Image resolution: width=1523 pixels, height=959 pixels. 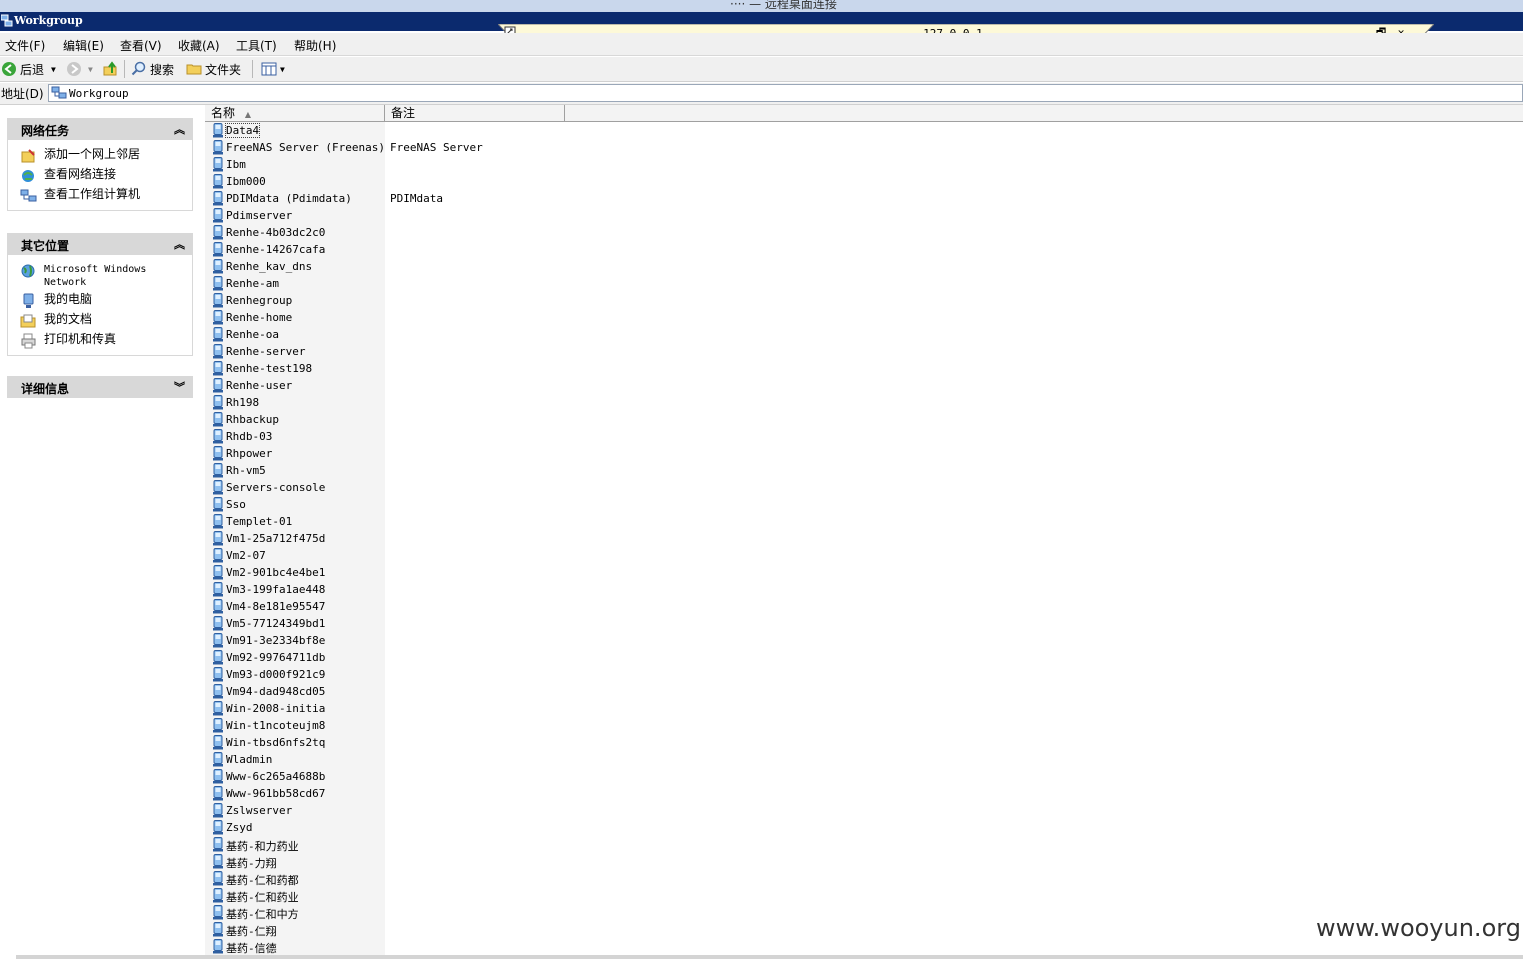 What do you see at coordinates (855, 147) in the screenshot?
I see `list-item: FreeNAS Server (Freenas) FreeNAS Server` at bounding box center [855, 147].